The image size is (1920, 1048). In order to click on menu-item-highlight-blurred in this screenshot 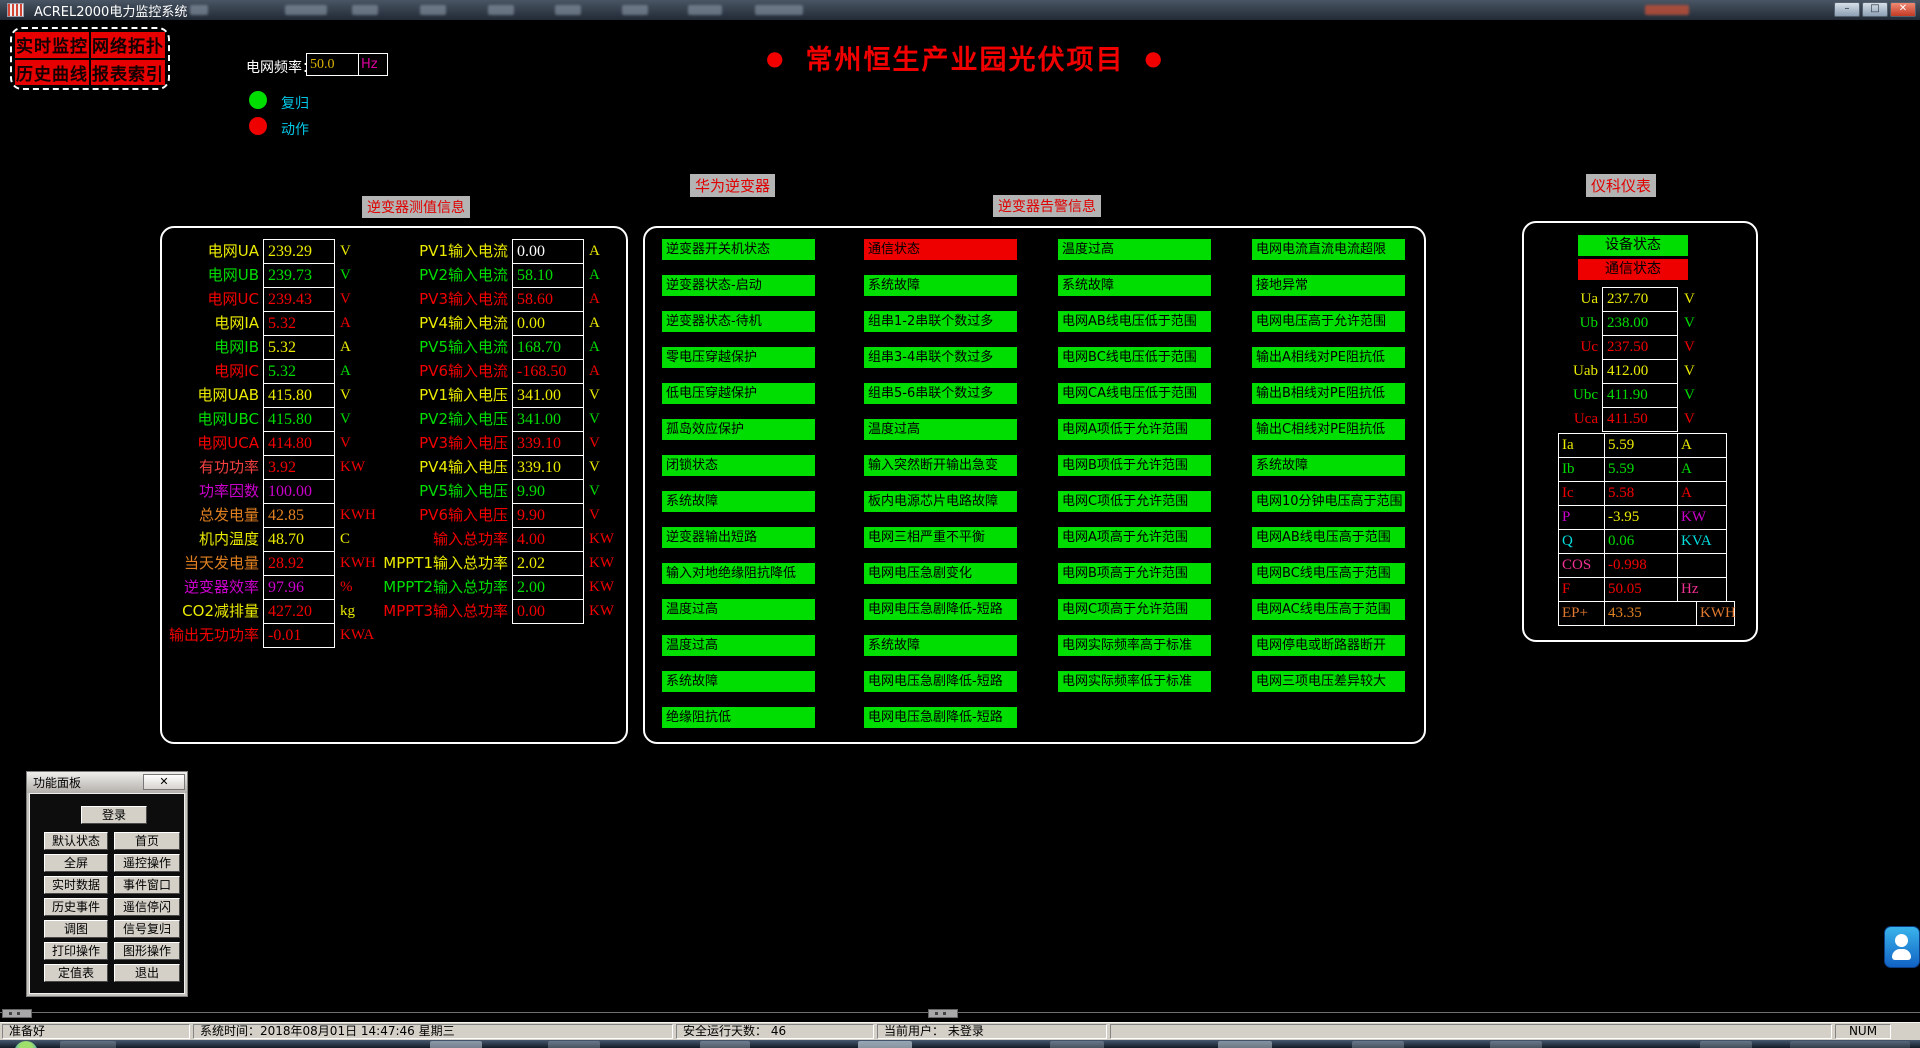, I will do `click(1667, 10)`.